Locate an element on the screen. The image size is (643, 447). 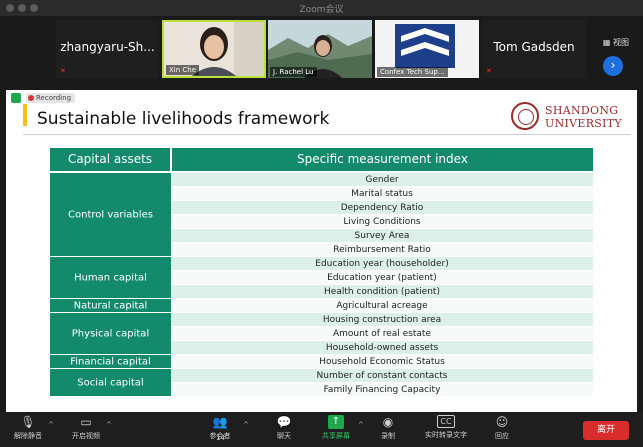
participant-name: Tom Gadsden is located at coordinates (534, 47).